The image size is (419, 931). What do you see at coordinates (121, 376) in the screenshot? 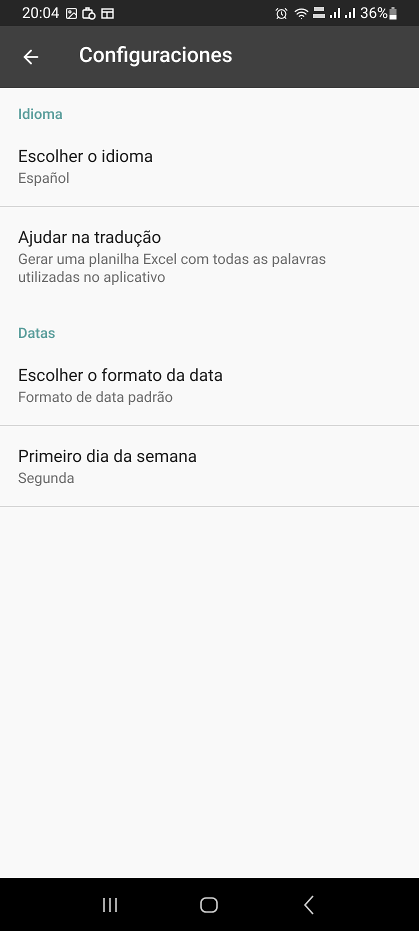
I see `item-title: Escolher o formato da data` at bounding box center [121, 376].